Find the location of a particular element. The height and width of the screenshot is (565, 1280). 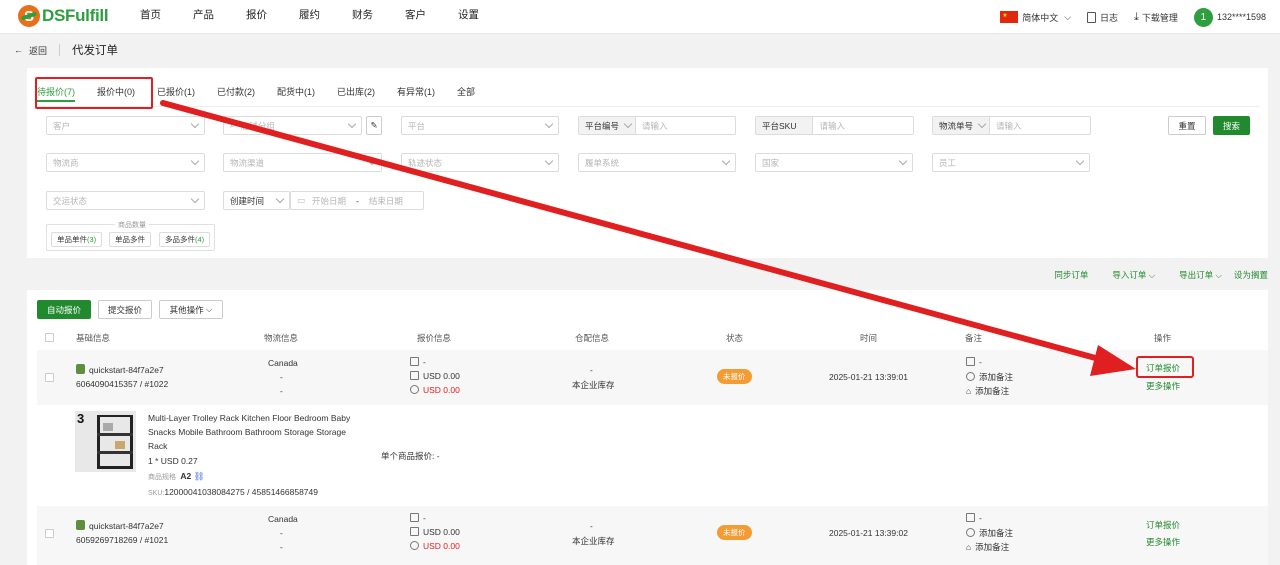

product-title-line-3: Rack is located at coordinates (158, 446).